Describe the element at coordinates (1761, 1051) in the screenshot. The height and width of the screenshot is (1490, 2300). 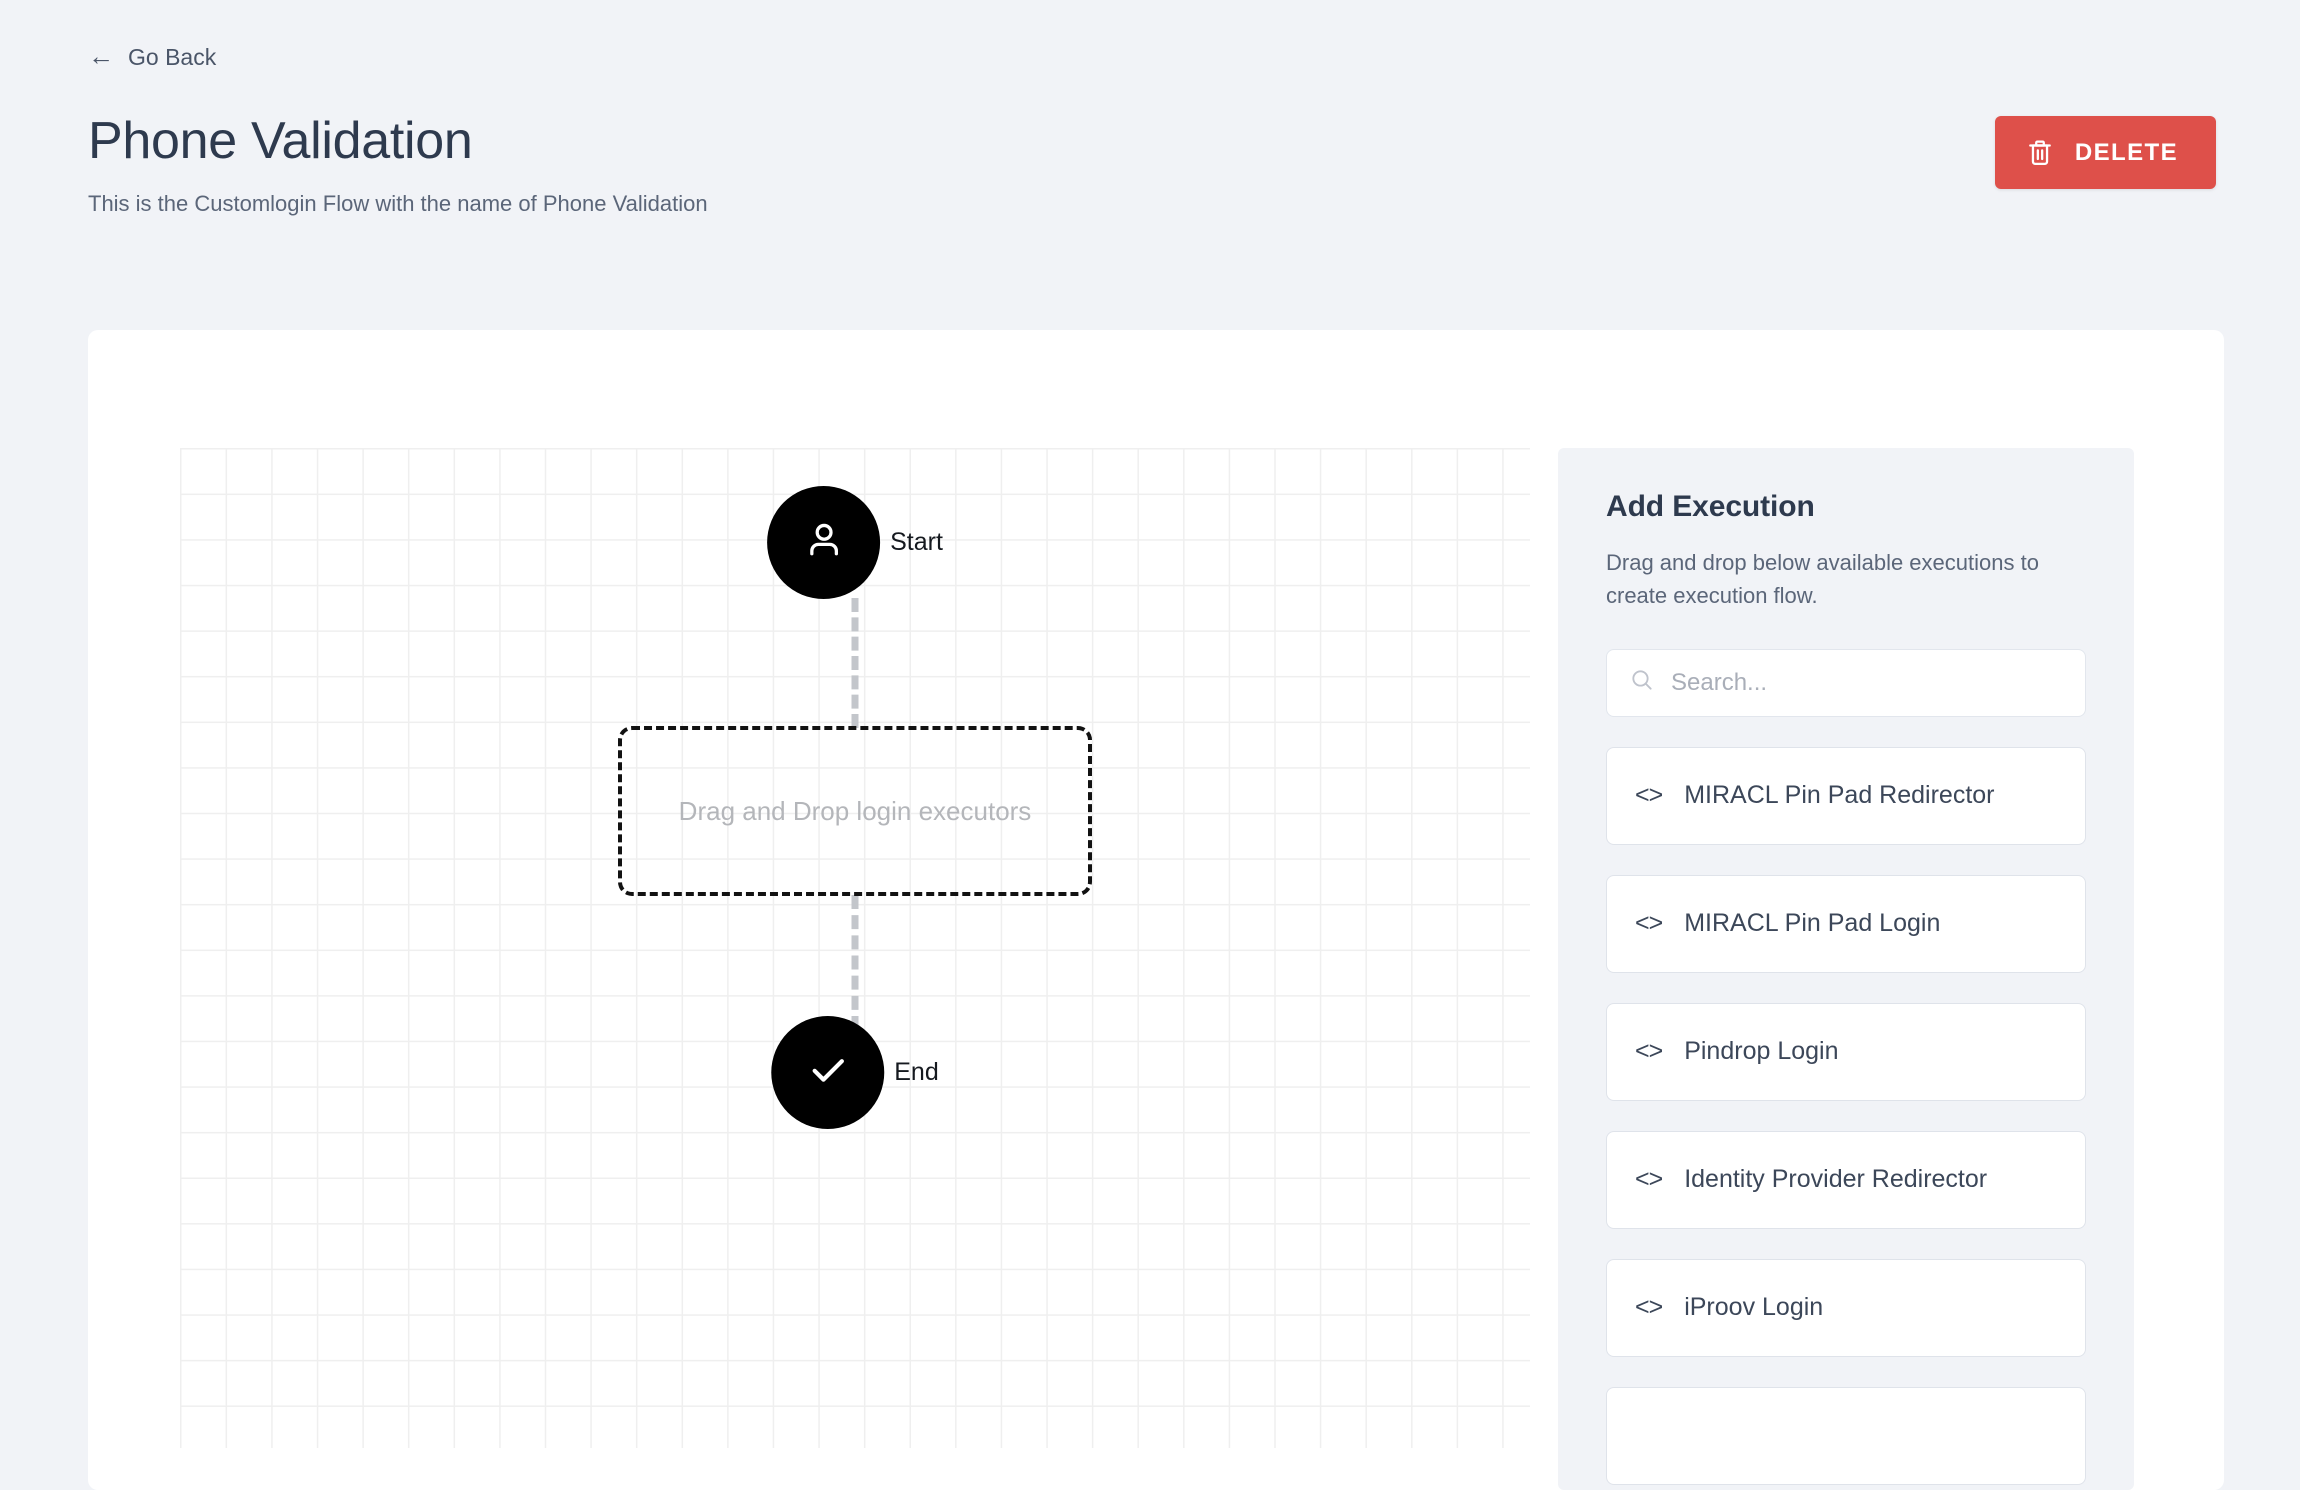
I see `execution-item-label: Pindrop Login` at that location.